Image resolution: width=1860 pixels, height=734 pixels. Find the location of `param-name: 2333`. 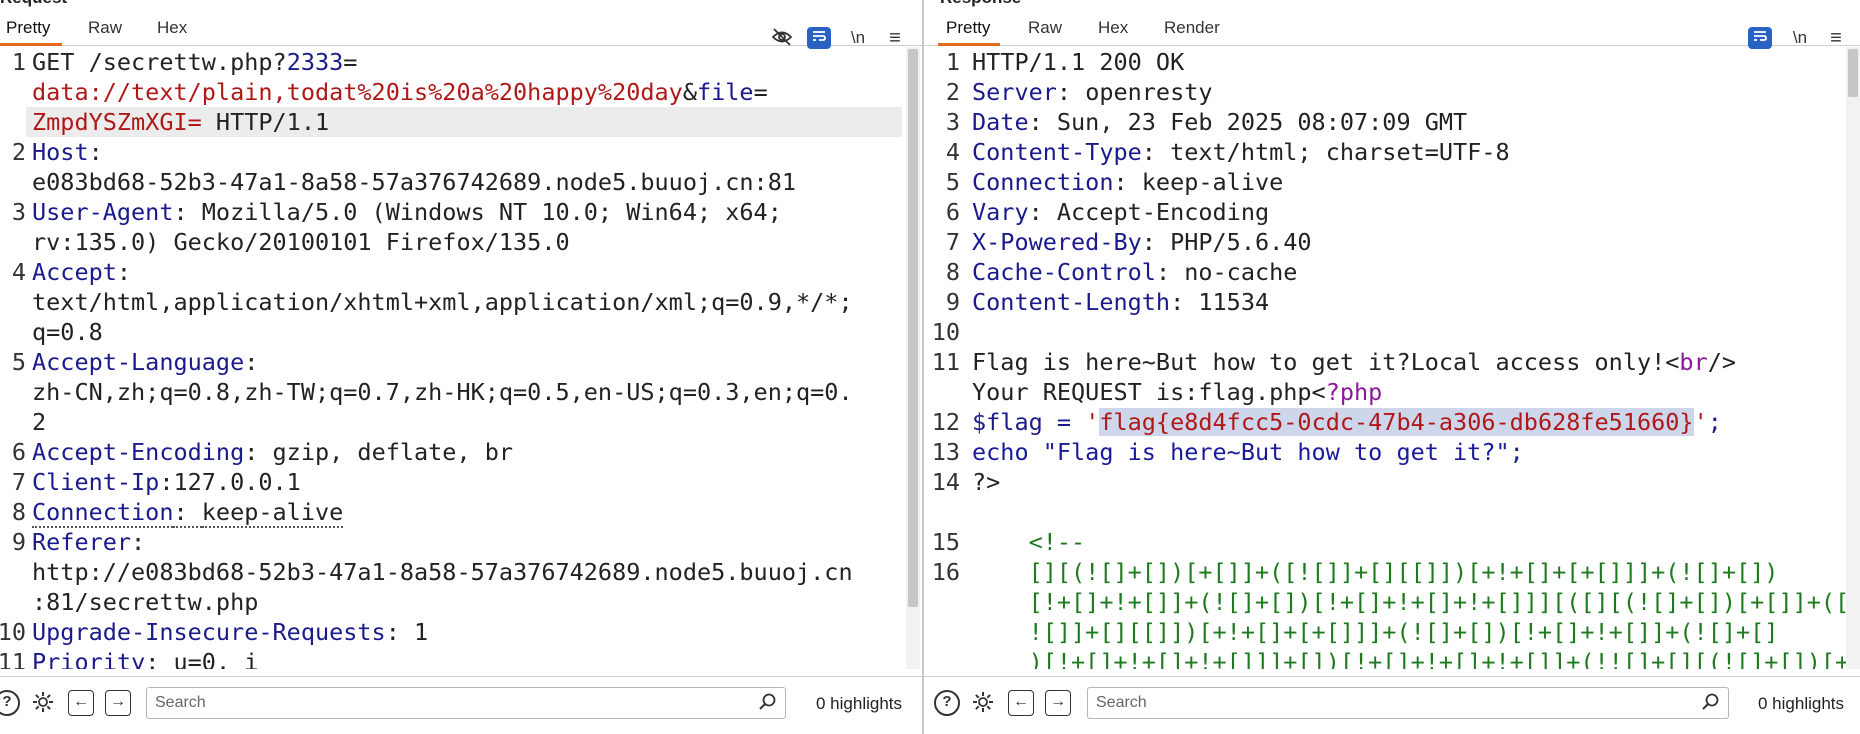

param-name: 2333 is located at coordinates (315, 62).